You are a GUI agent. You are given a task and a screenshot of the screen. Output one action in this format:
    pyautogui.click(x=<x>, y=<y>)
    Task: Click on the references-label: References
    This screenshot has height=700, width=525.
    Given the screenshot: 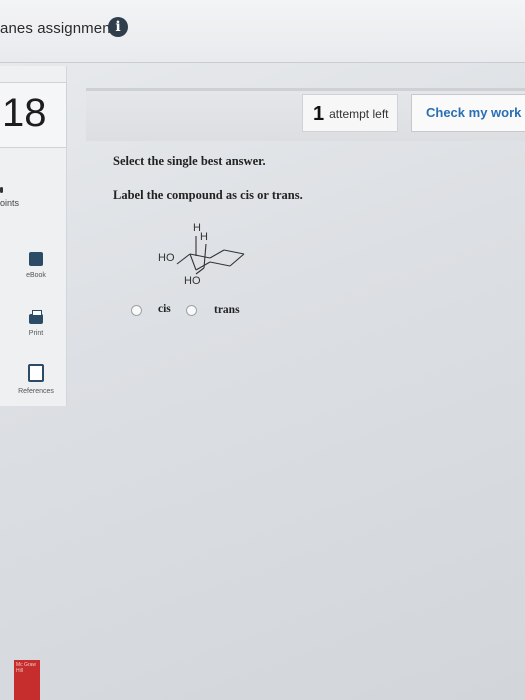 What is the action you would take?
    pyautogui.click(x=36, y=391)
    